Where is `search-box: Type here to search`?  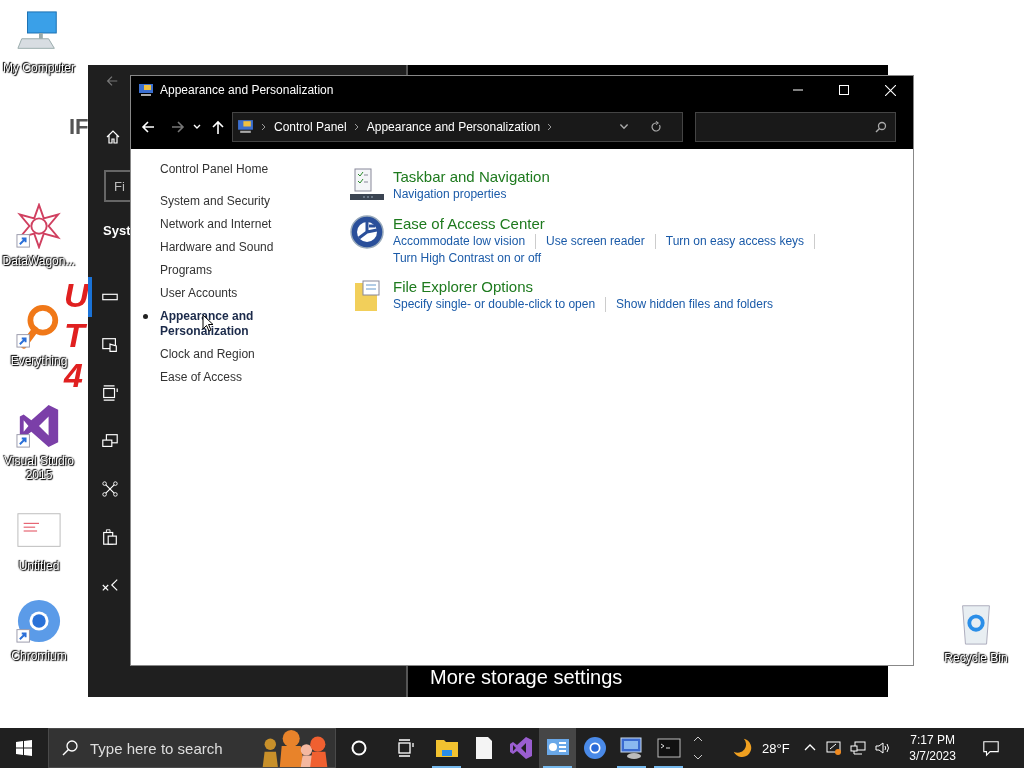
search-box: Type here to search is located at coordinates (192, 748).